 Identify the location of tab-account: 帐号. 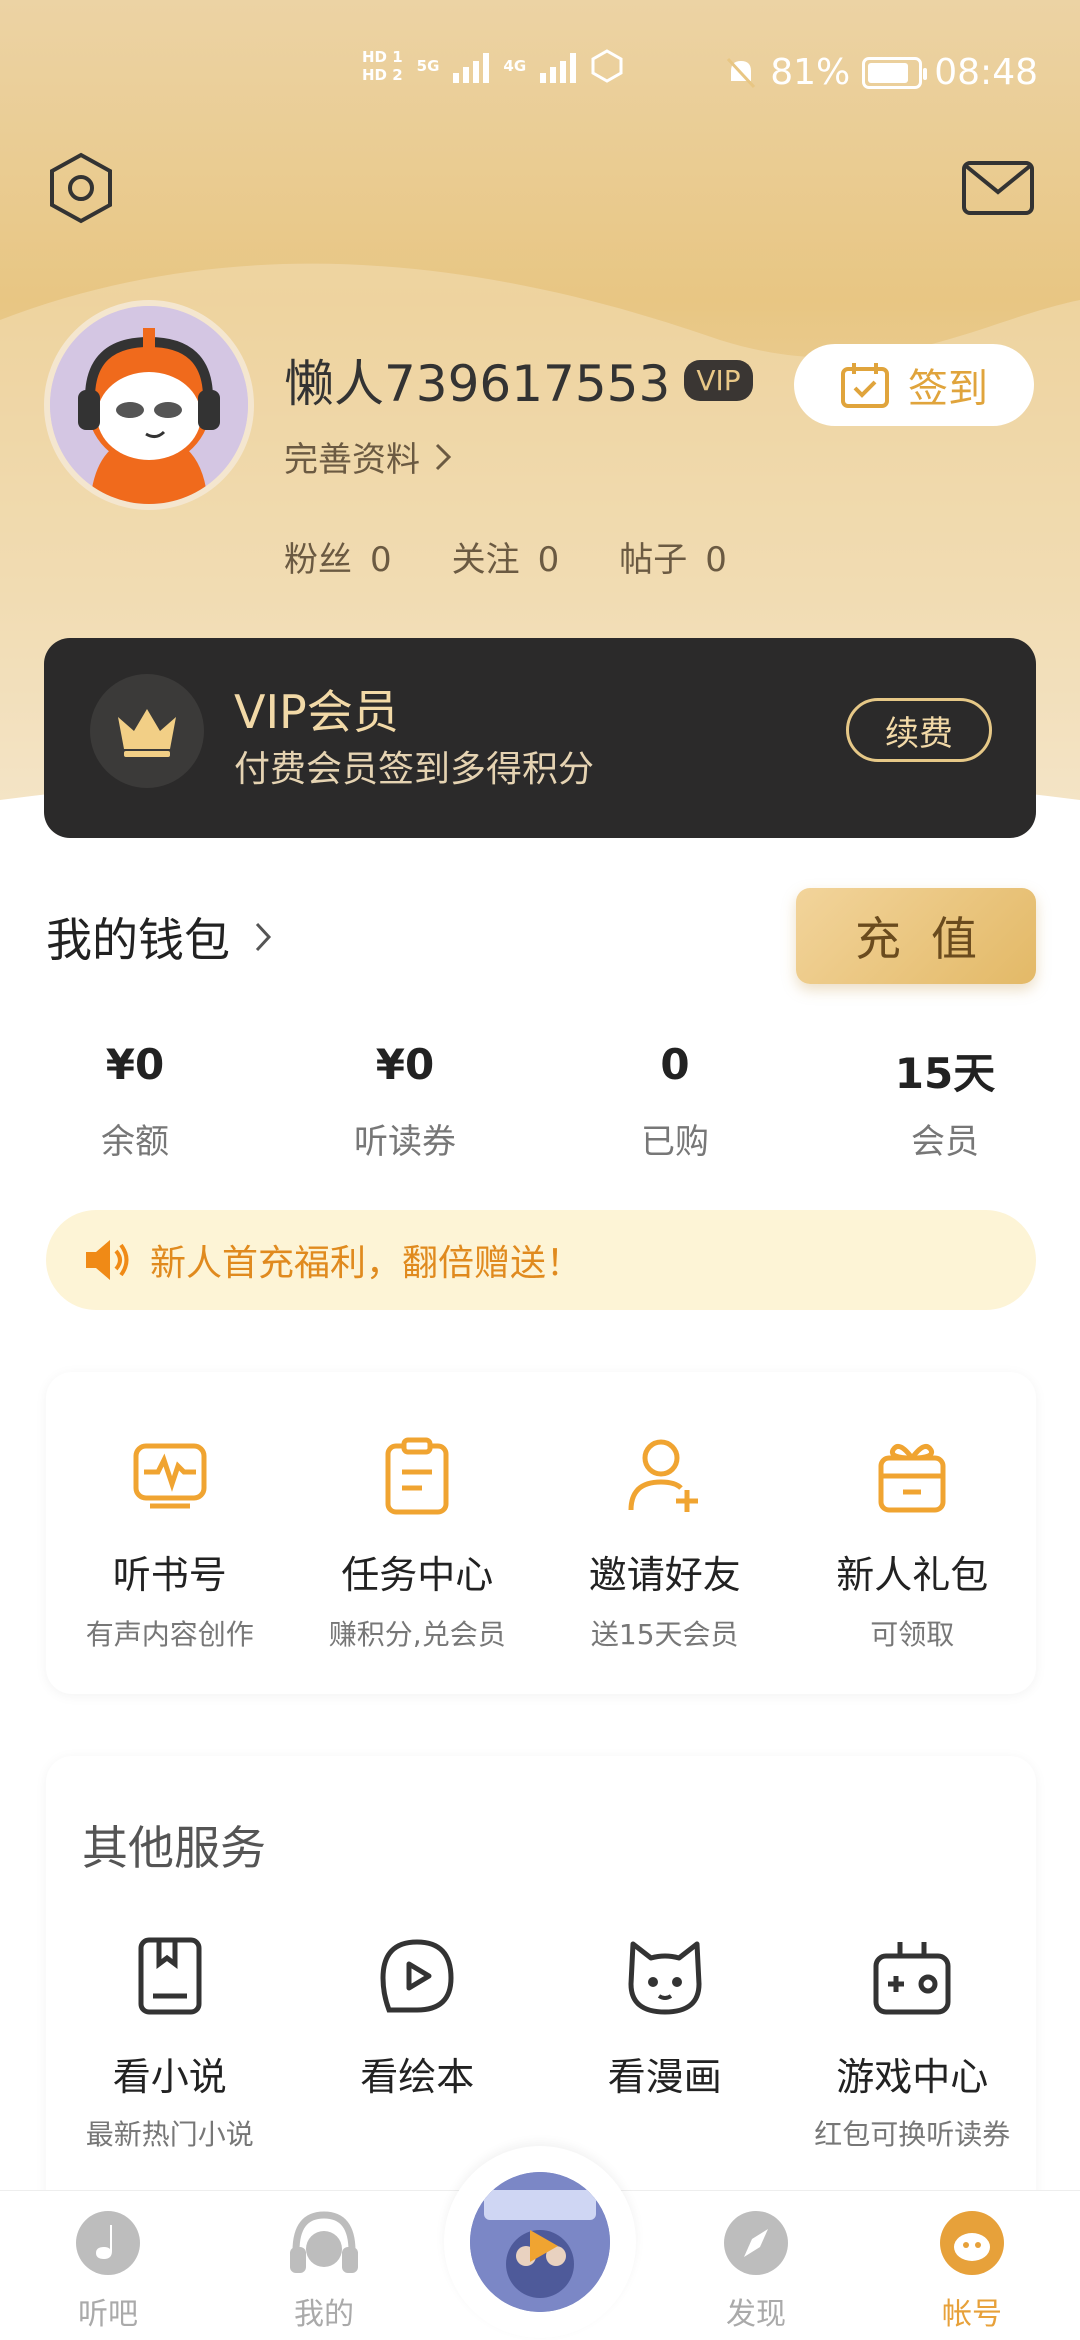
(972, 2265).